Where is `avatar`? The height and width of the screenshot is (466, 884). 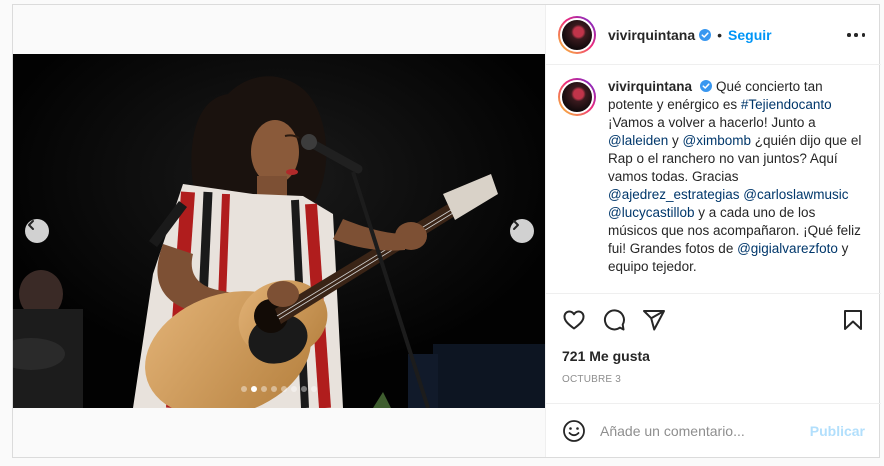
avatar is located at coordinates (577, 34).